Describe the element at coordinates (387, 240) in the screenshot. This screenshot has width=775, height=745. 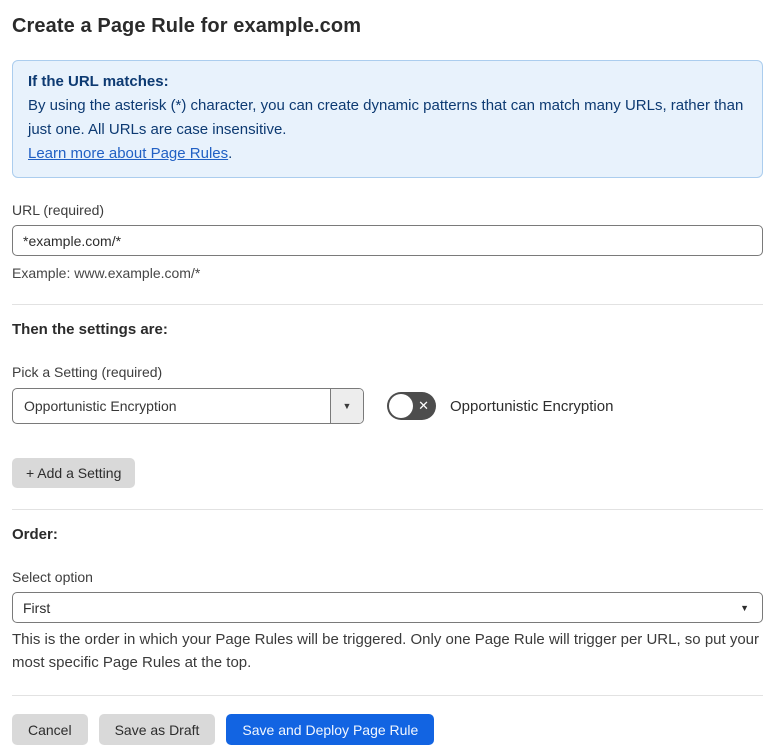
I see `url-input` at that location.